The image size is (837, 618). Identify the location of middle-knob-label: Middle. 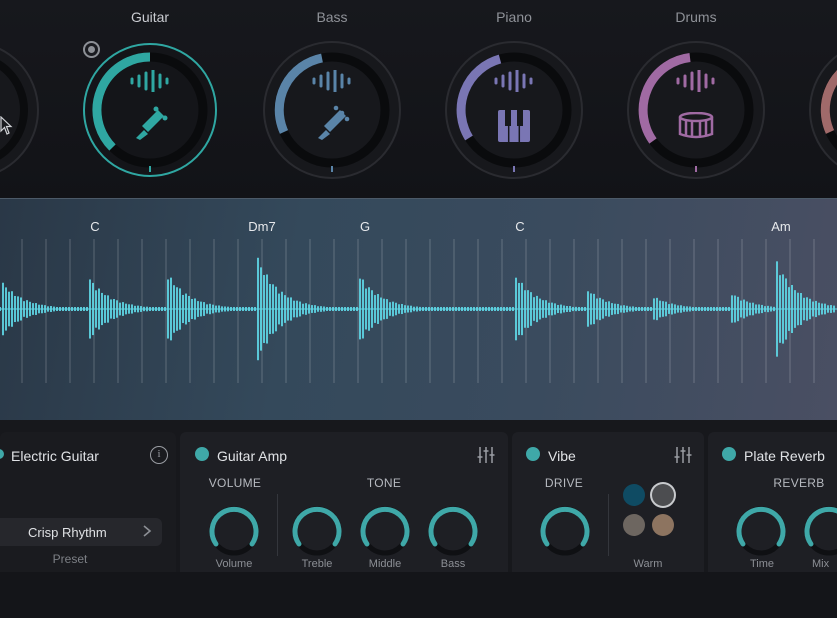
(385, 564).